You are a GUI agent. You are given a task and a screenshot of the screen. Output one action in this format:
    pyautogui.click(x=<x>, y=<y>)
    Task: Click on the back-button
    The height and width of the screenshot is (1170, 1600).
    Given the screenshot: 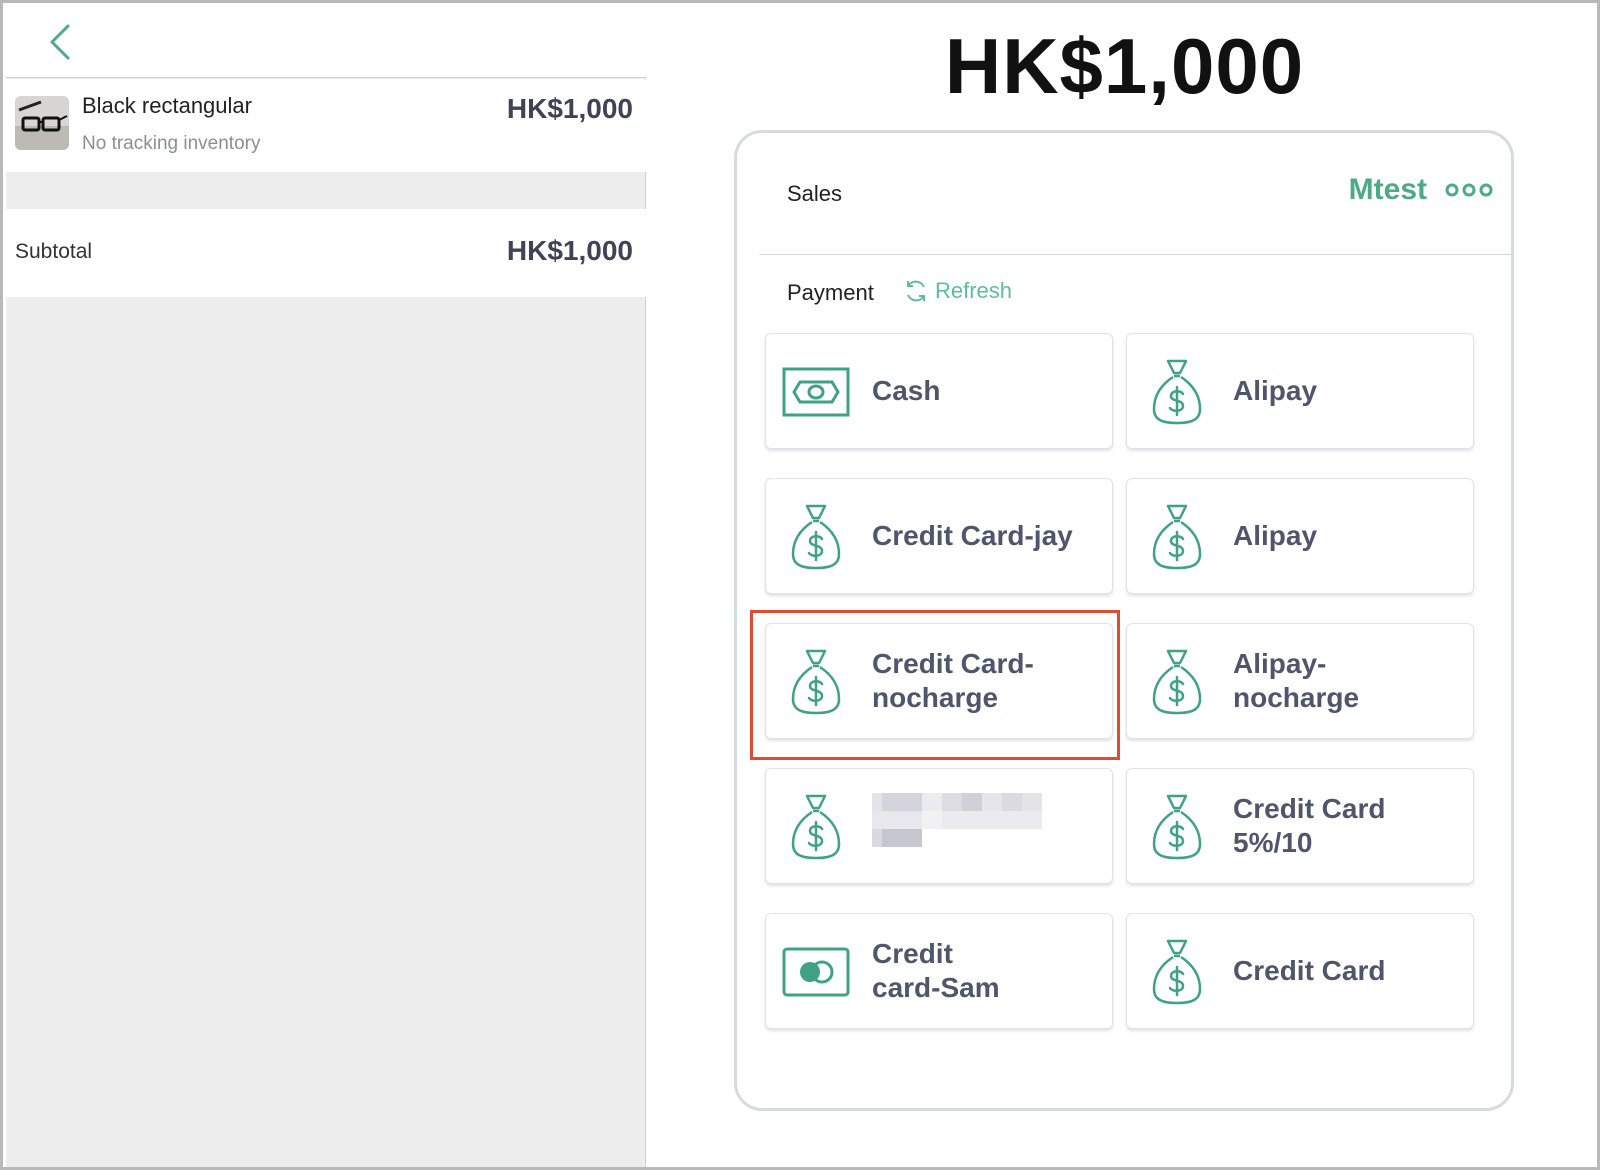 What is the action you would take?
    pyautogui.click(x=62, y=42)
    